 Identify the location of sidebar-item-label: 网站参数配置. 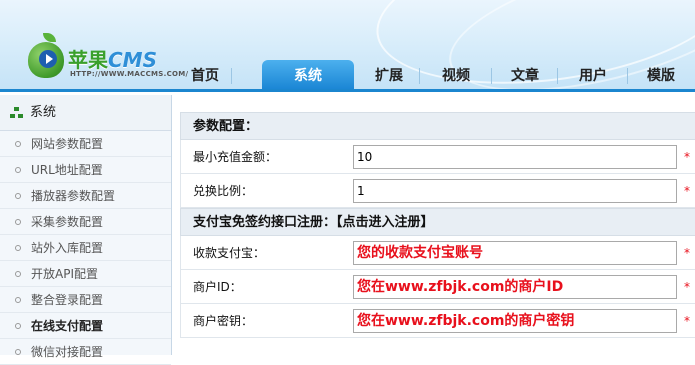
(67, 144).